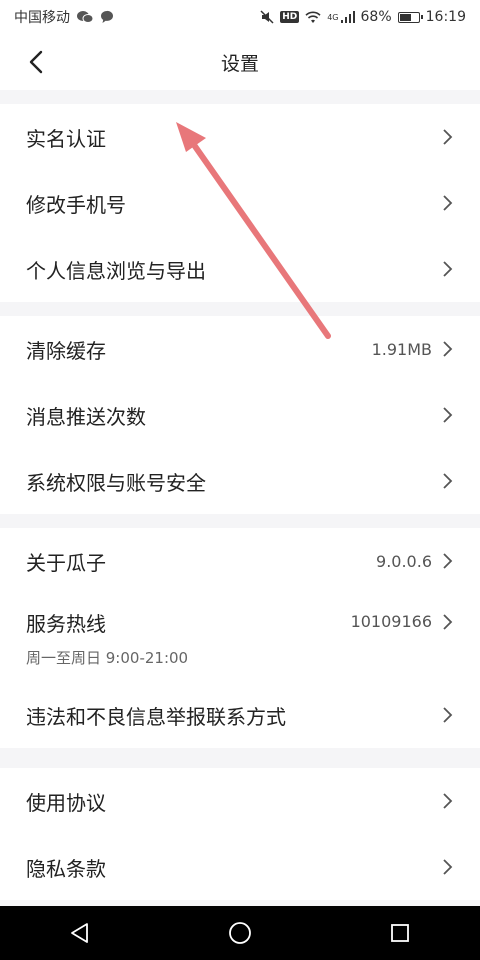 The image size is (480, 960). Describe the element at coordinates (42, 18) in the screenshot. I see `carrier-label: 中国移动` at that location.